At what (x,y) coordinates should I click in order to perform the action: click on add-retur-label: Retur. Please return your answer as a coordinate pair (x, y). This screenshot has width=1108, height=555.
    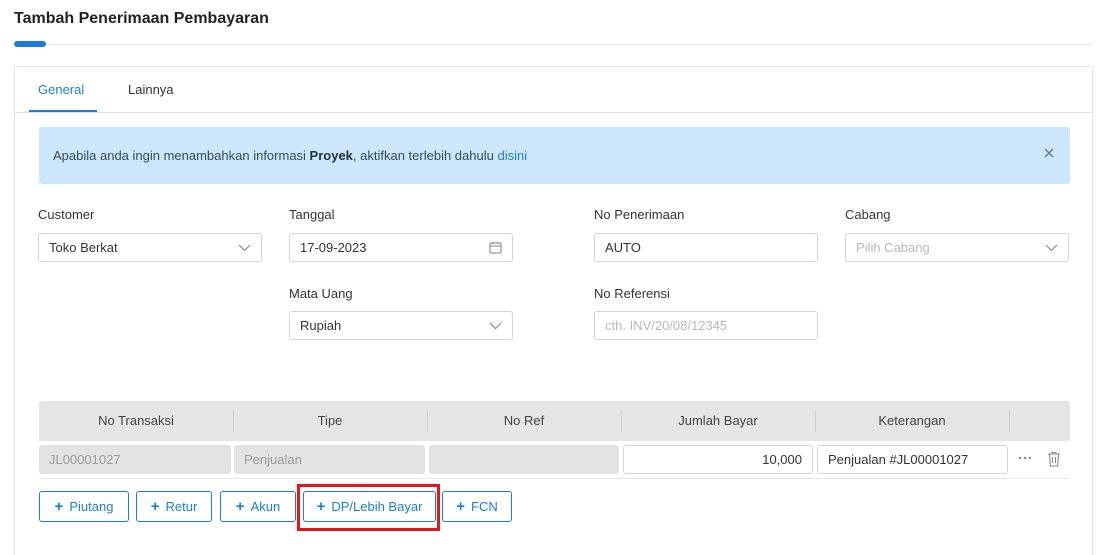
    Looking at the image, I should click on (181, 506).